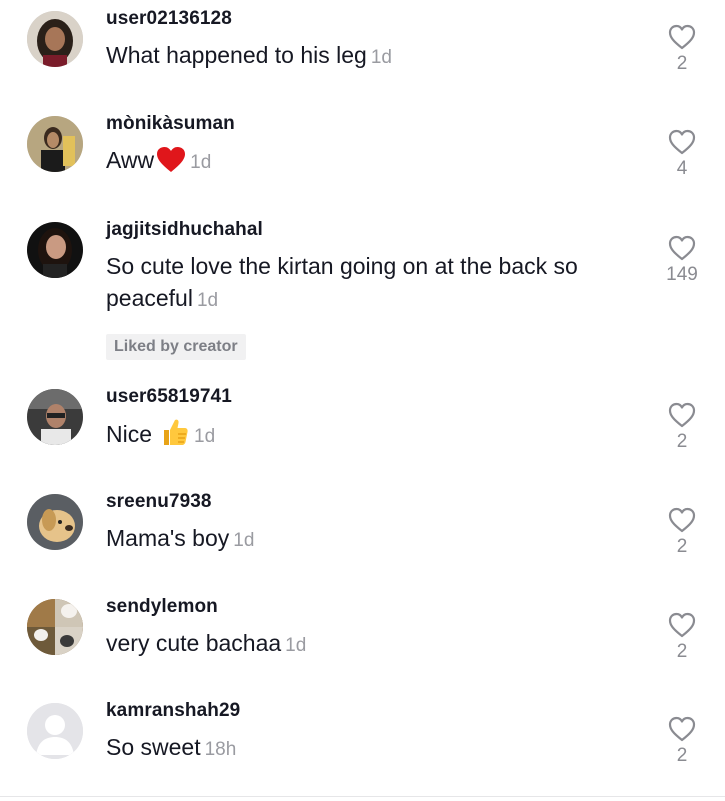  What do you see at coordinates (682, 168) in the screenshot?
I see `like-count: 4` at bounding box center [682, 168].